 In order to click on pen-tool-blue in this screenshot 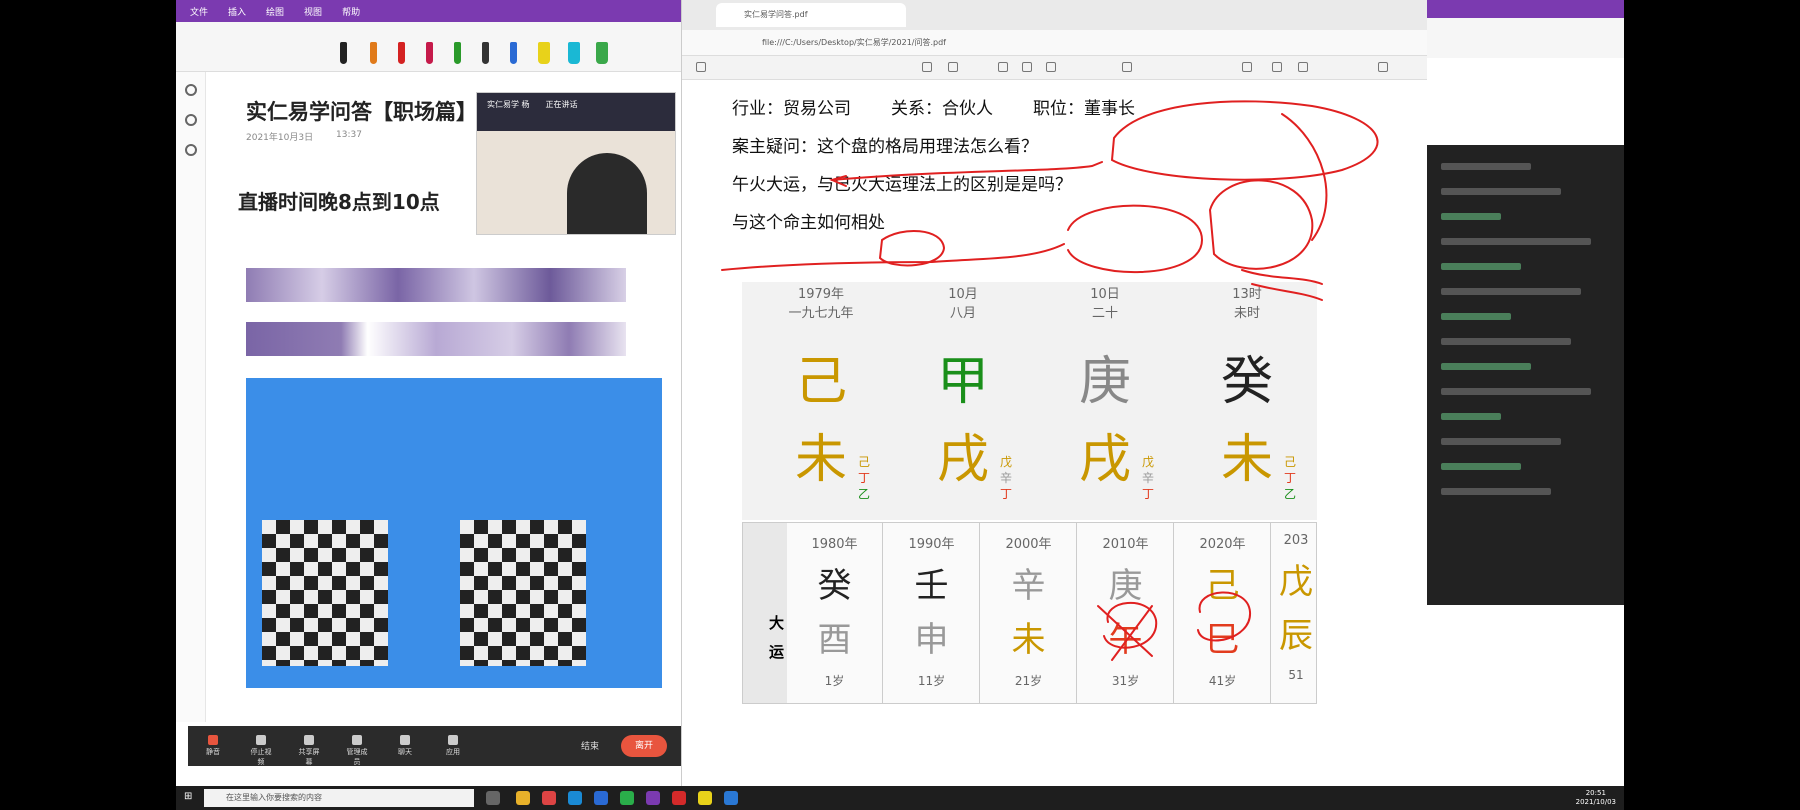, I will do `click(513, 53)`.